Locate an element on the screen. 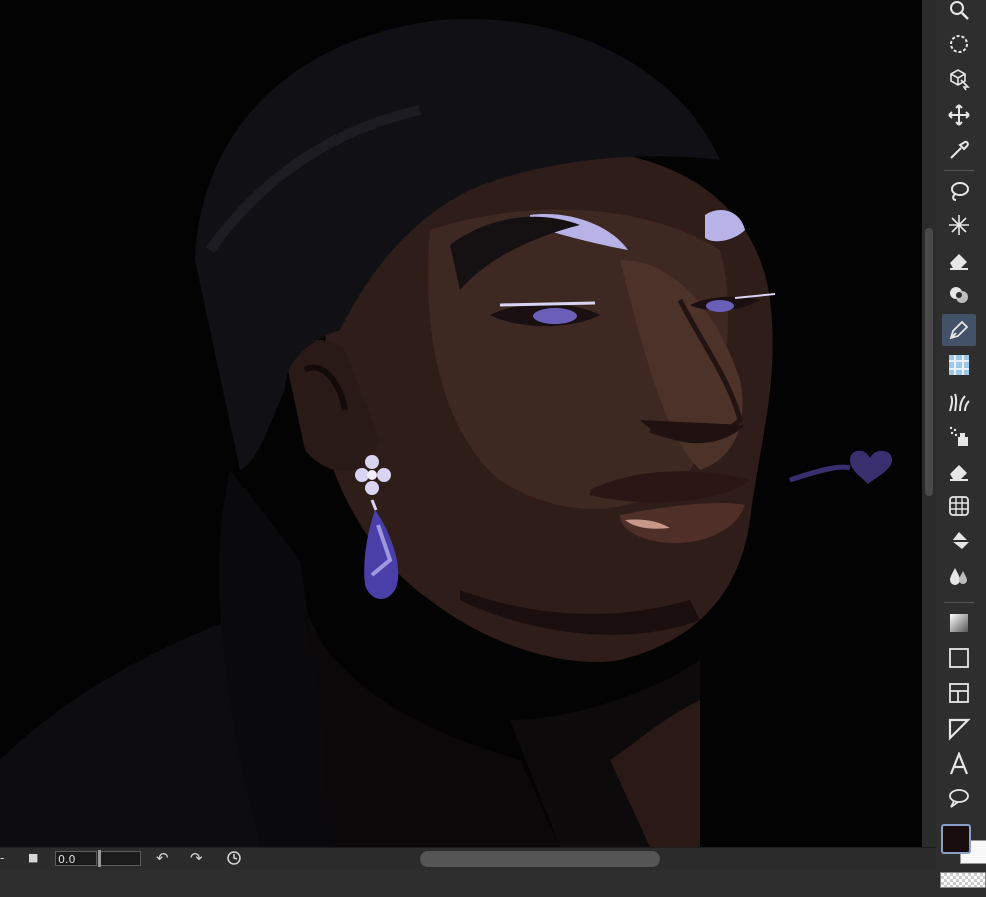 Image resolution: width=986 pixels, height=897 pixels. gradient-square-icon is located at coordinates (959, 623).